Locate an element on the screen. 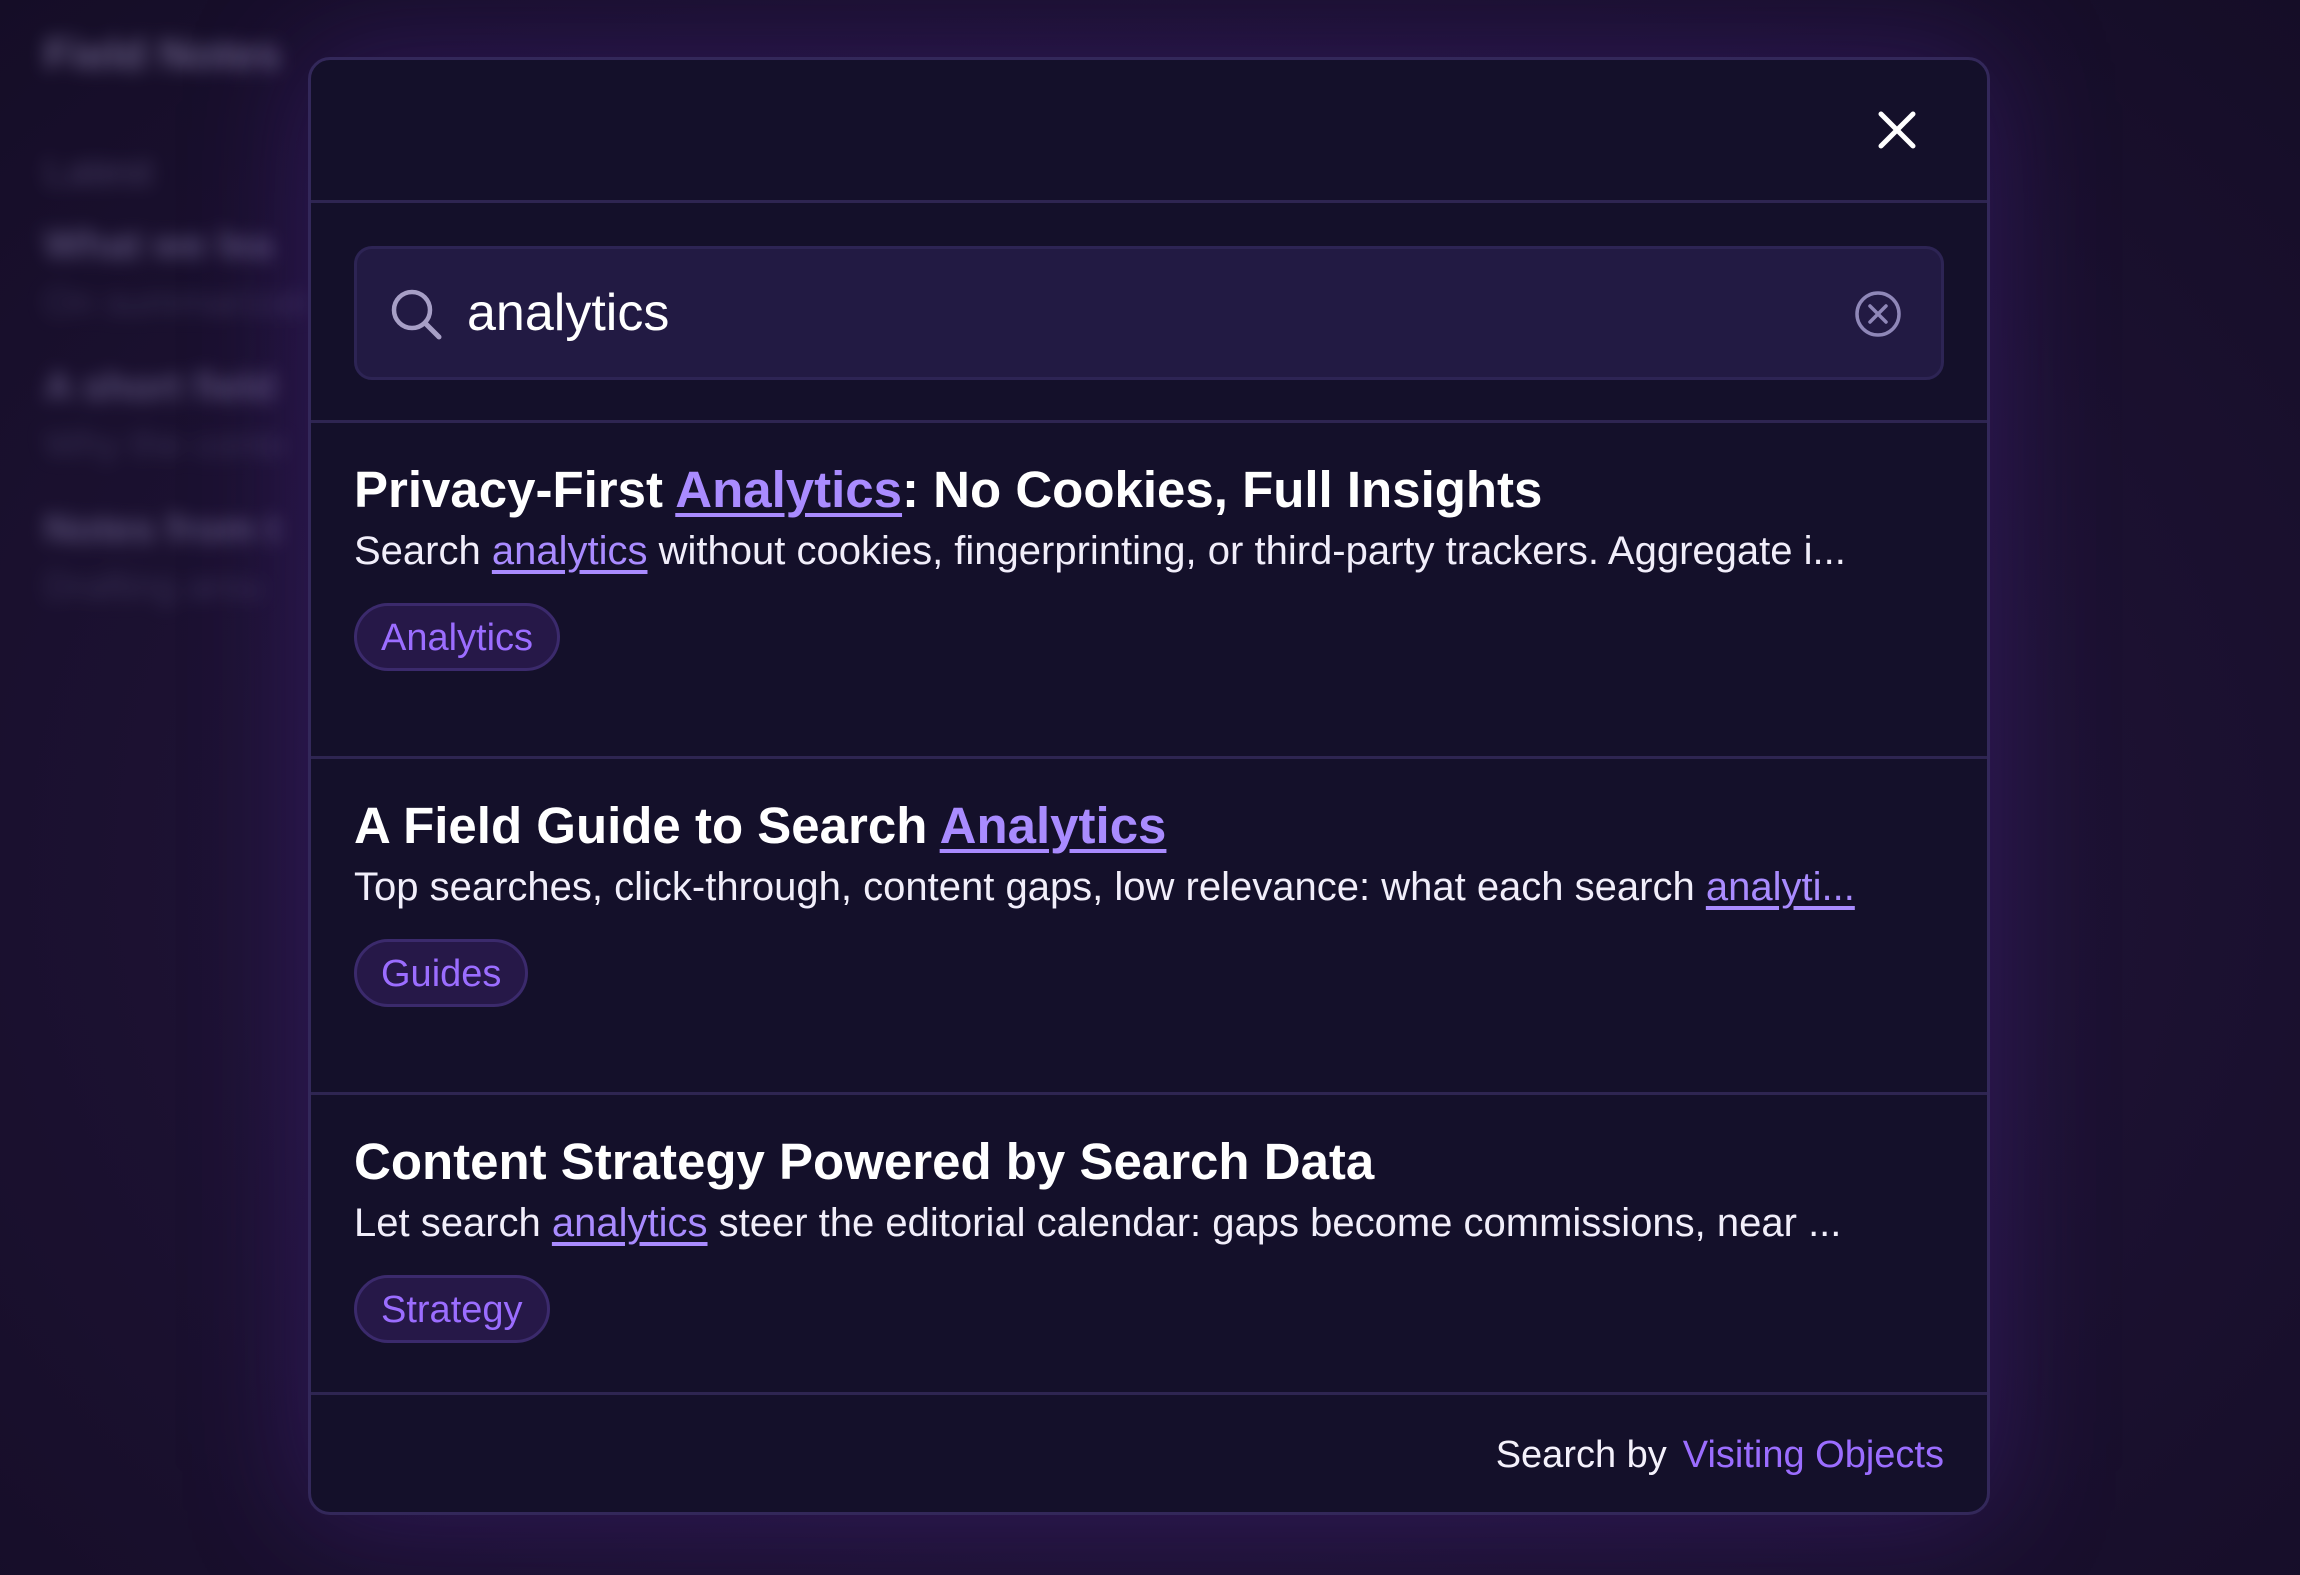 The image size is (2300, 1575). close-icon is located at coordinates (1897, 130).